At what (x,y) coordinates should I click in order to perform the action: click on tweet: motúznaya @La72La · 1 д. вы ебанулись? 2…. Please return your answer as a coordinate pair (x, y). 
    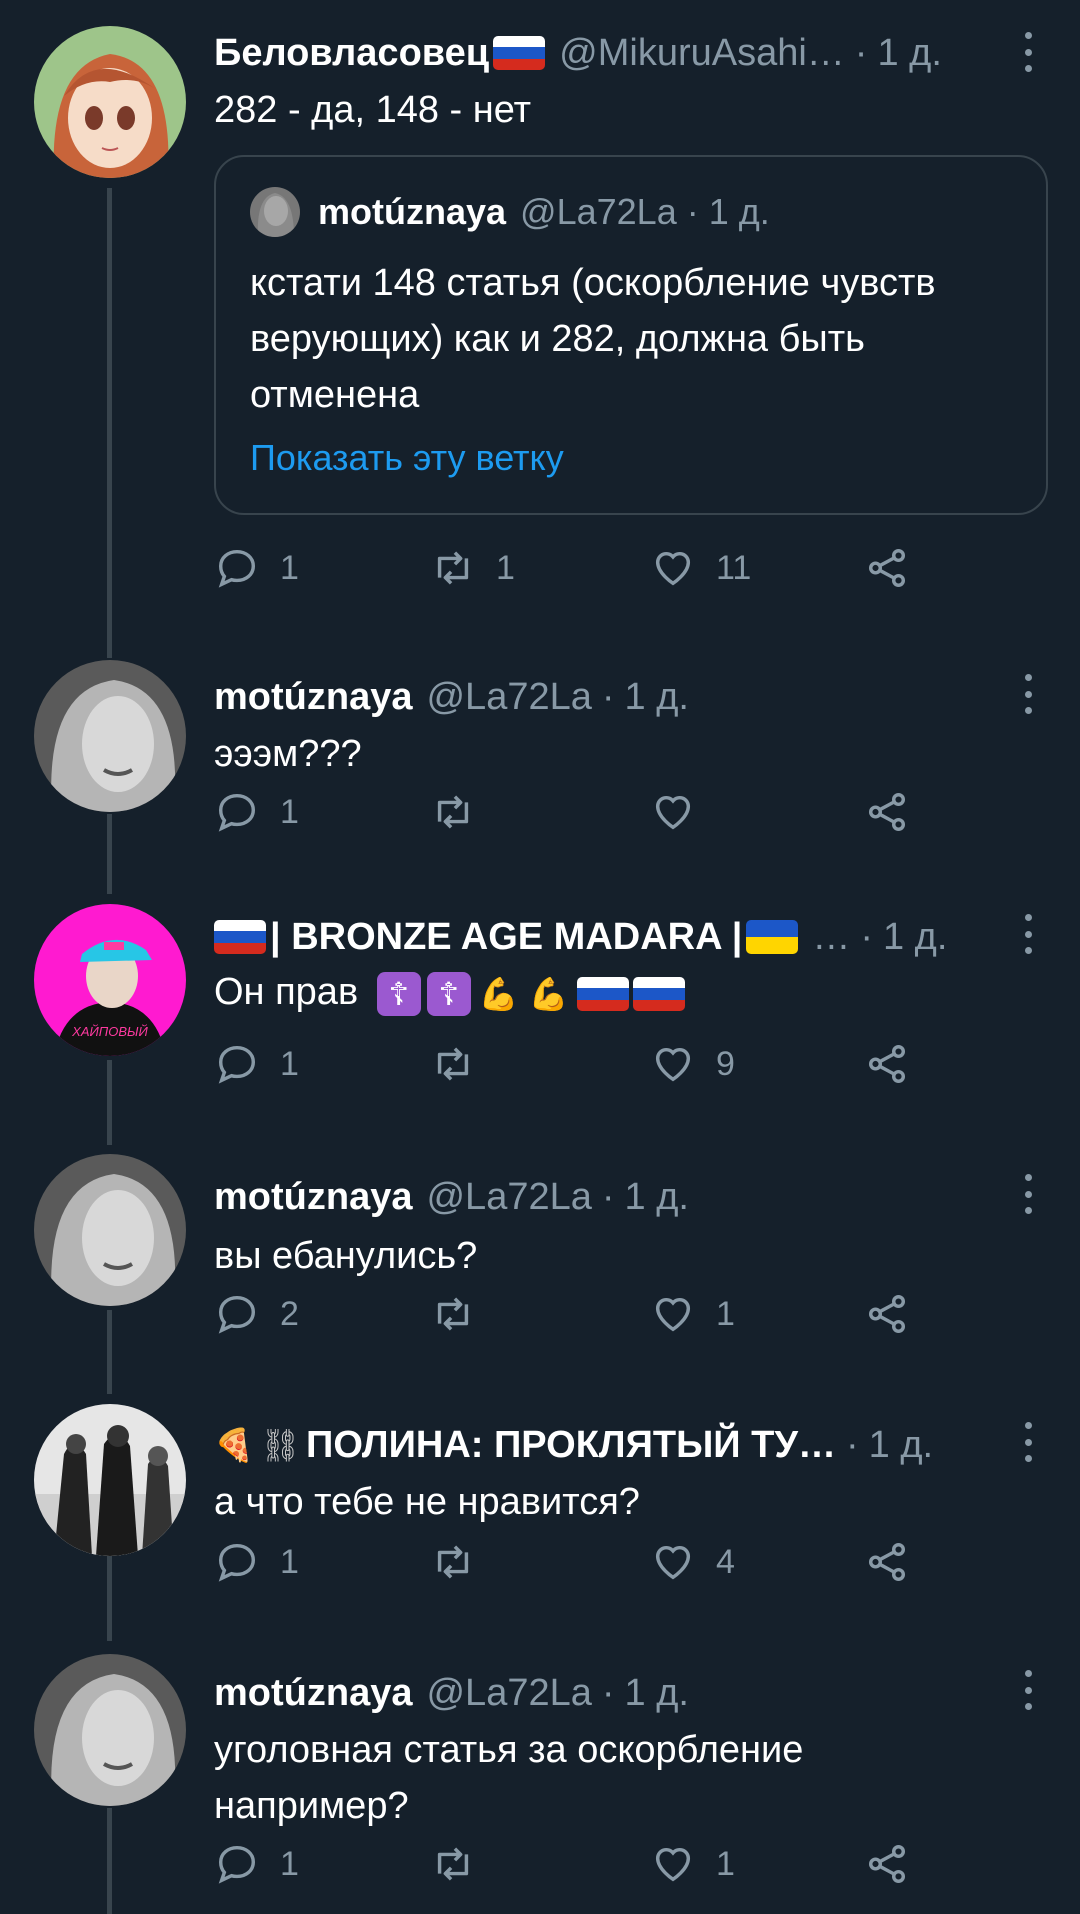
    Looking at the image, I should click on (540, 1265).